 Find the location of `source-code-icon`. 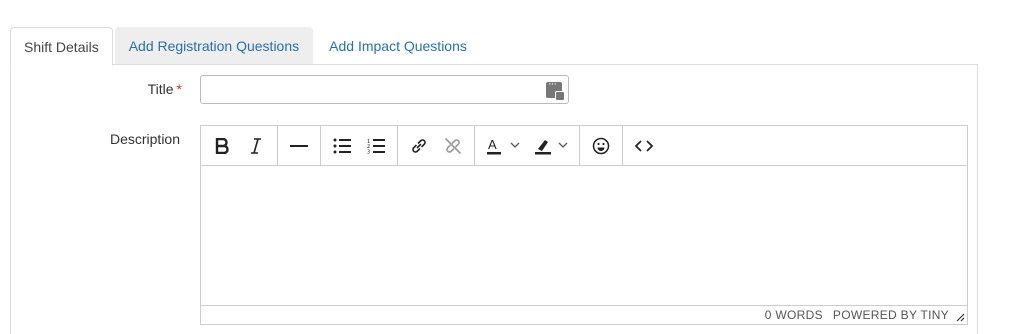

source-code-icon is located at coordinates (644, 146).